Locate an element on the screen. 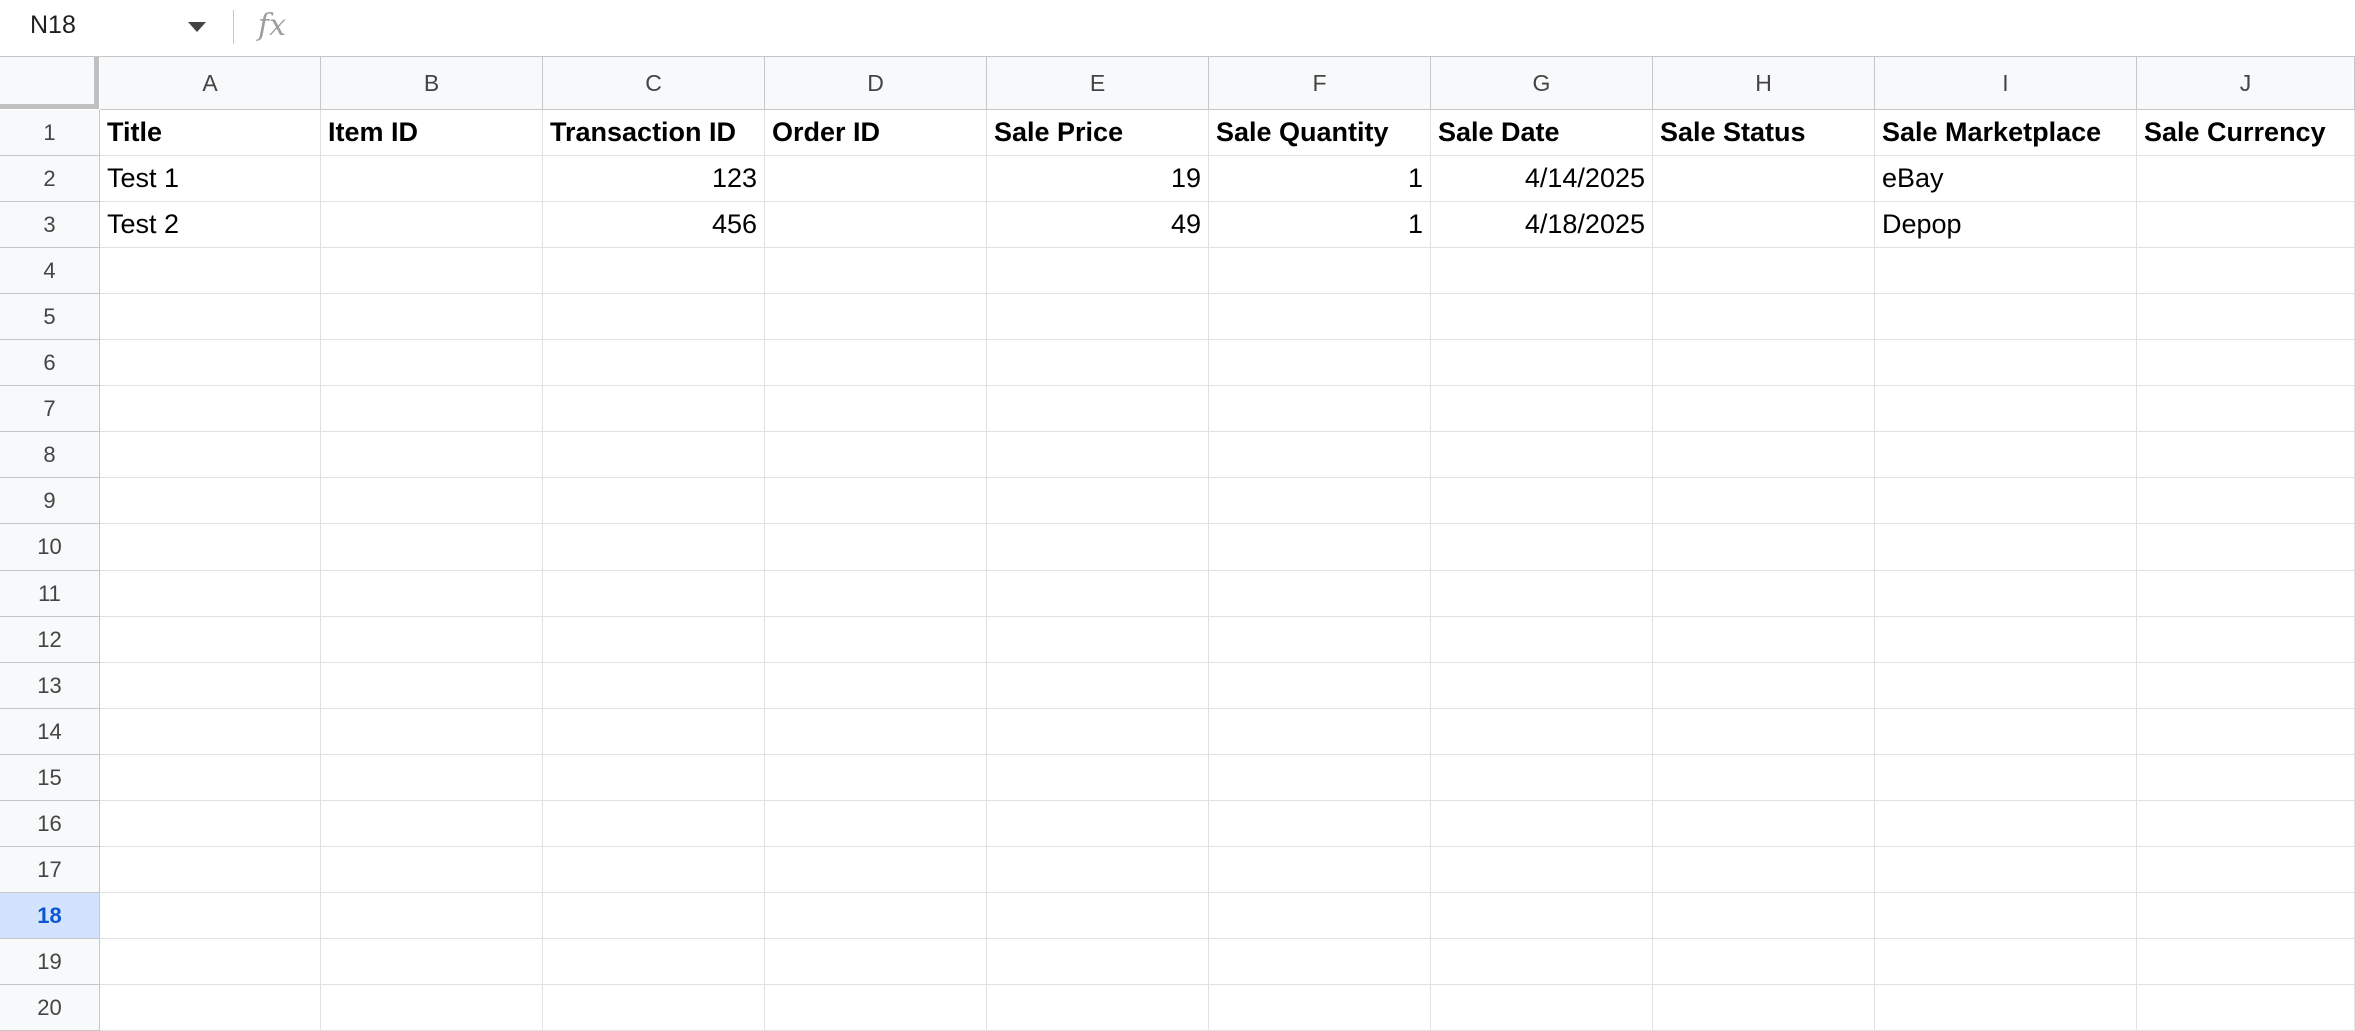 The height and width of the screenshot is (1031, 2355). cell-j5 is located at coordinates (2246, 317).